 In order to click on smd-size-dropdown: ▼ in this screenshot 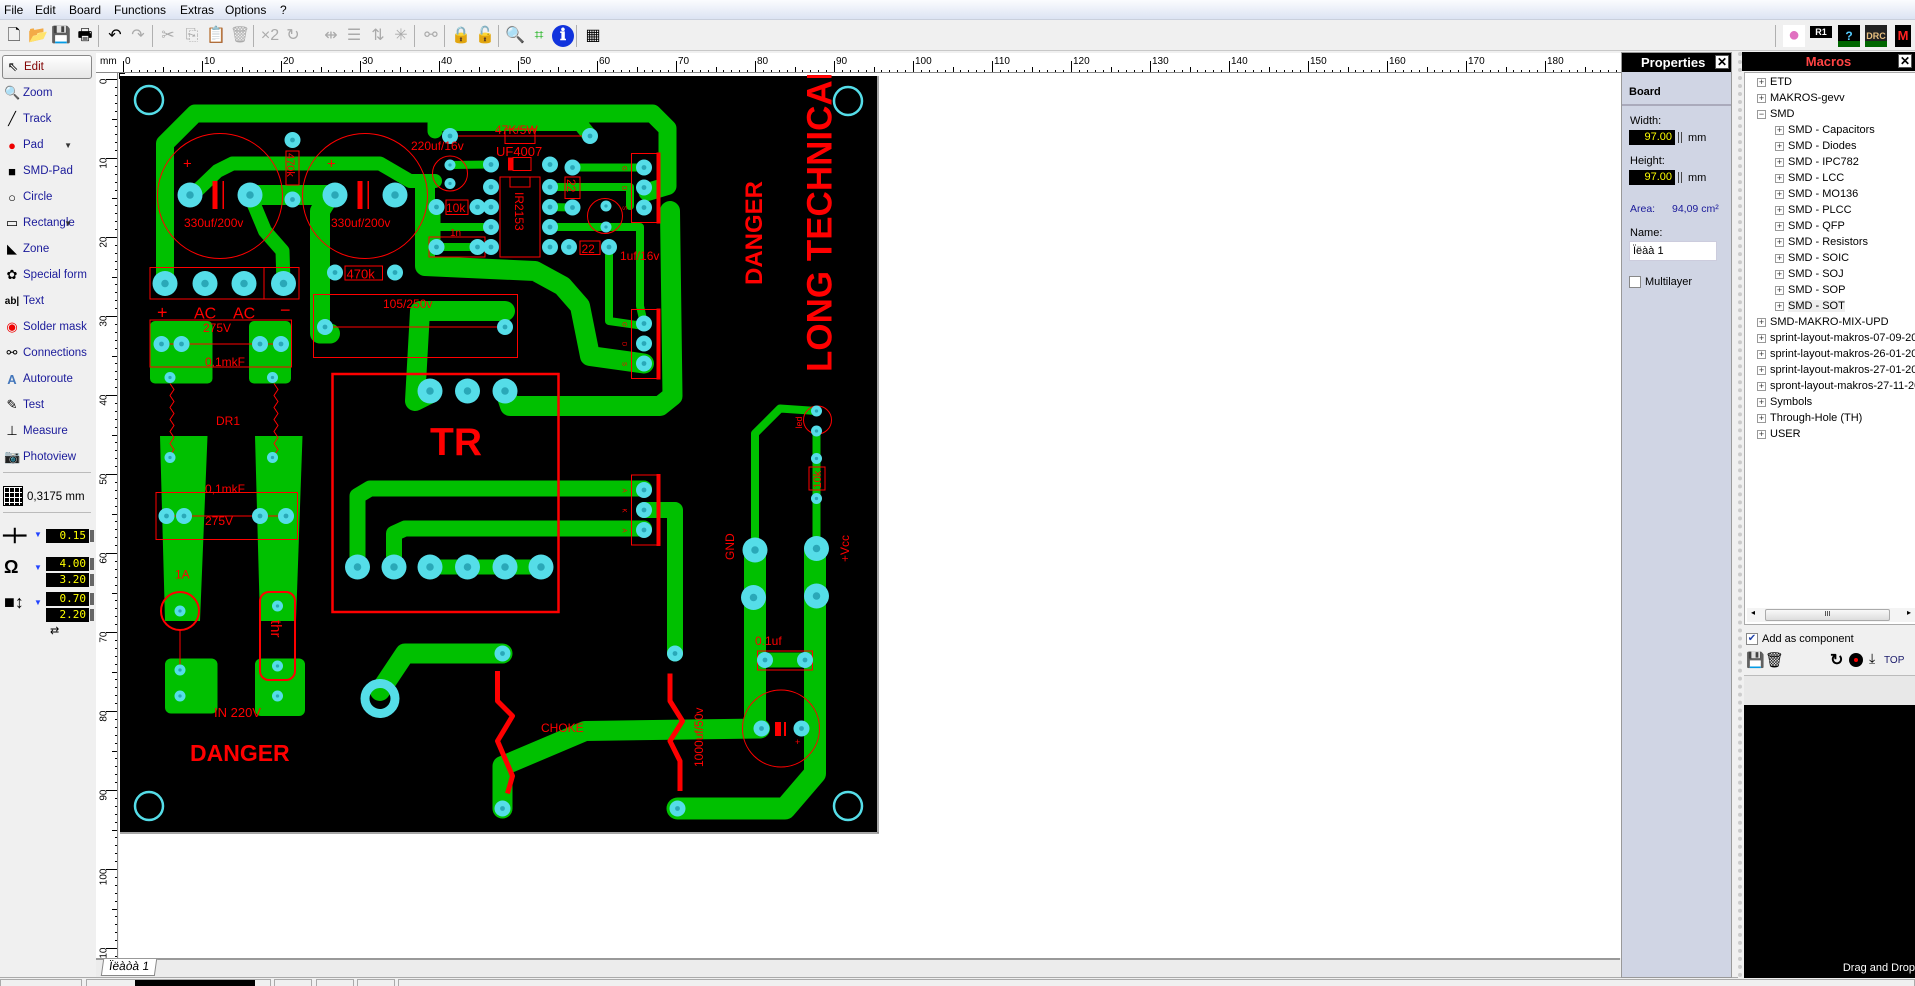, I will do `click(38, 602)`.